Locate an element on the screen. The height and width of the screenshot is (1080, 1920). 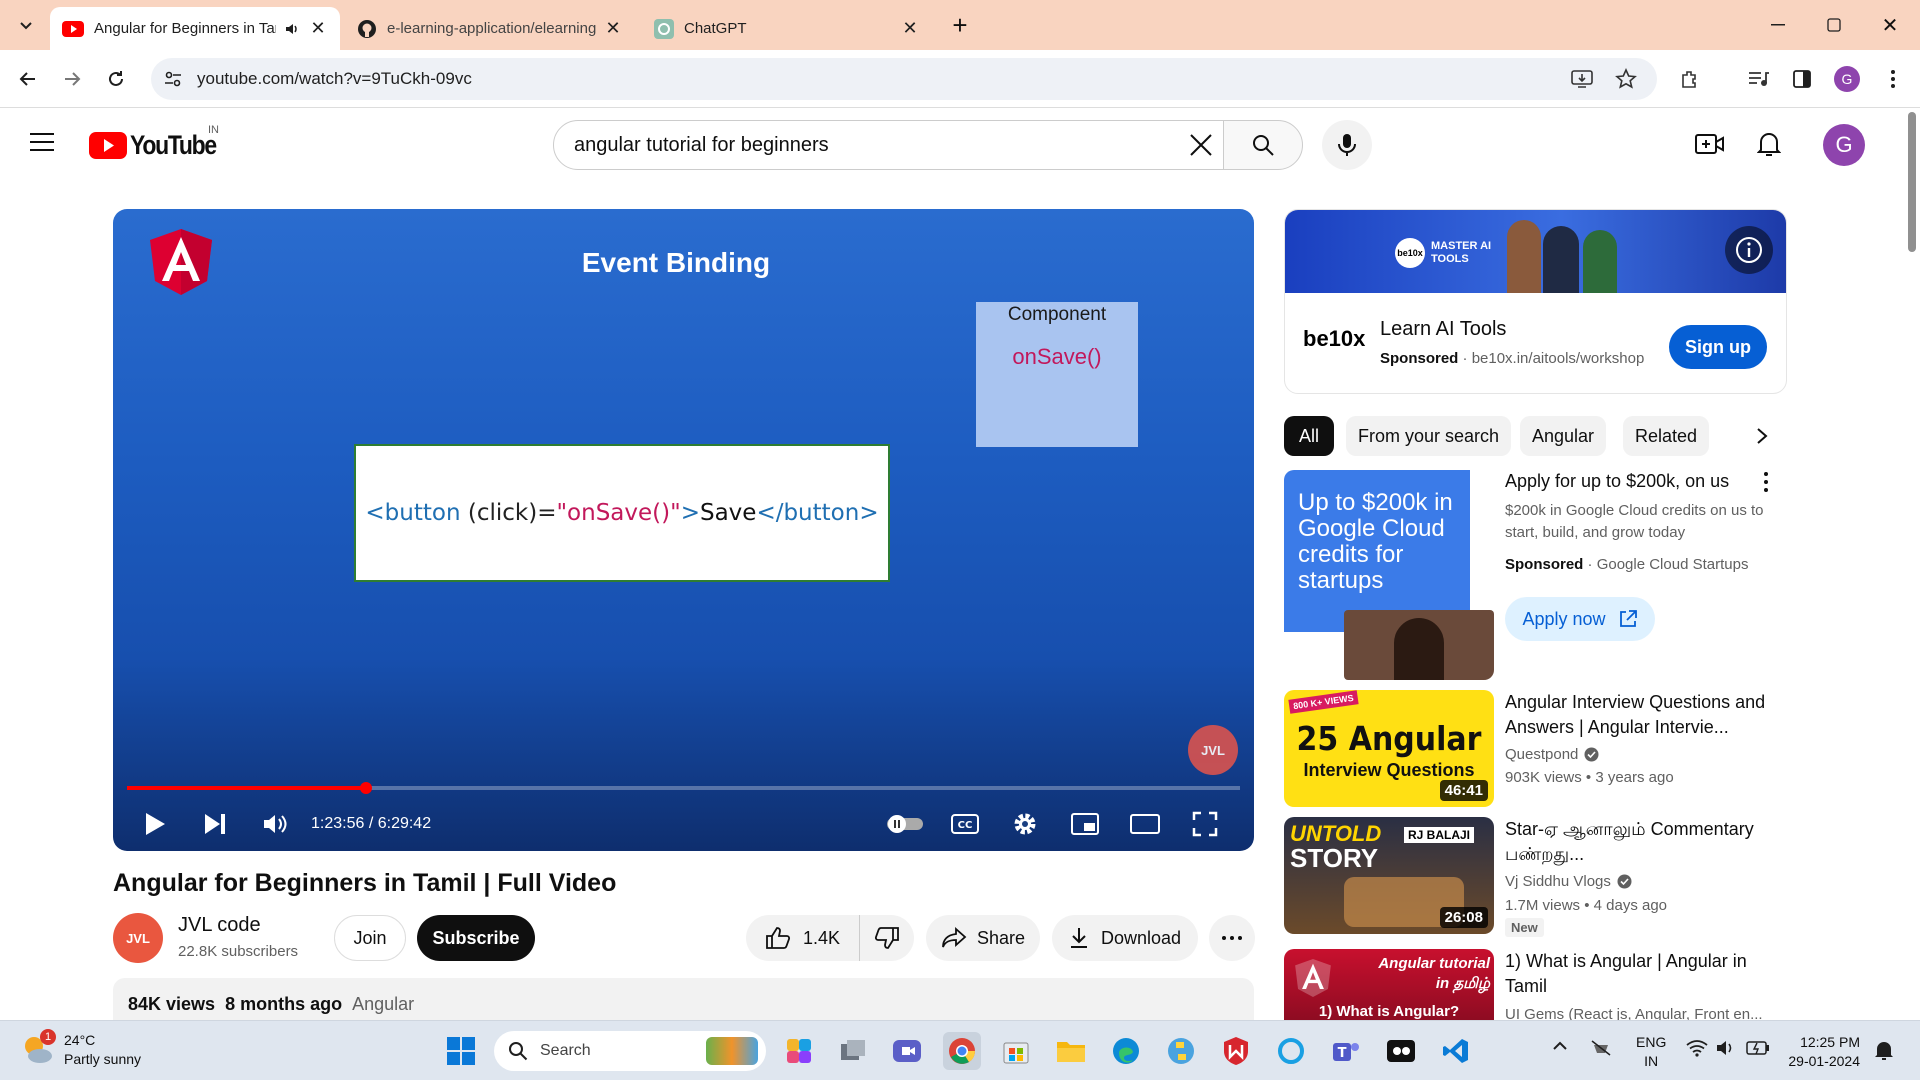
task-view-icon is located at coordinates (853, 1051).